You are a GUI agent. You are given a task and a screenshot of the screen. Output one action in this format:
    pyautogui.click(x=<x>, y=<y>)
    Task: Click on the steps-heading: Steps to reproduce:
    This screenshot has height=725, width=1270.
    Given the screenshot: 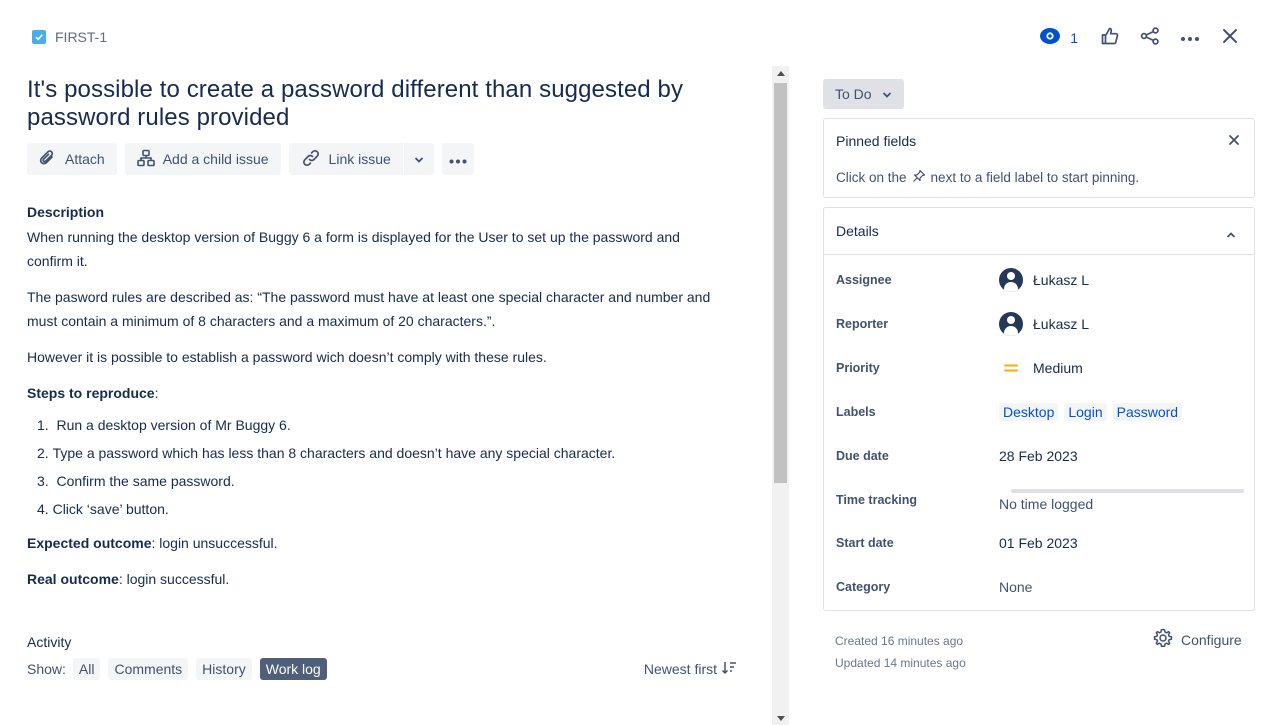 What is the action you would take?
    pyautogui.click(x=93, y=393)
    